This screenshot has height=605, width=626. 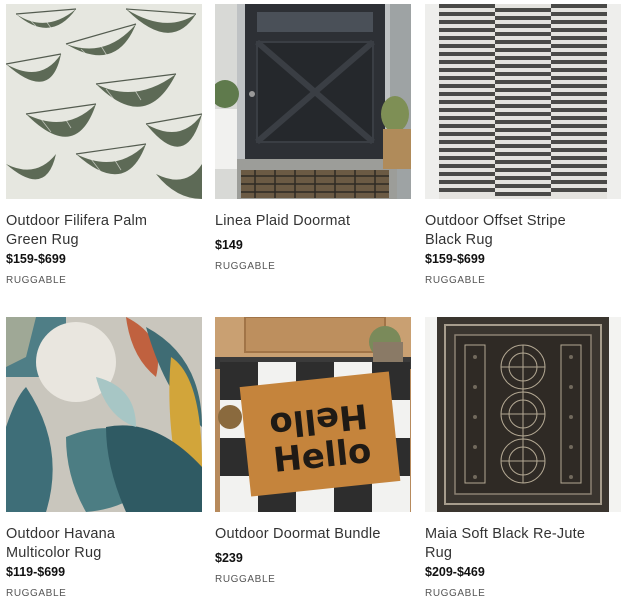 What do you see at coordinates (104, 240) in the screenshot?
I see `product-title-line: Green Rug` at bounding box center [104, 240].